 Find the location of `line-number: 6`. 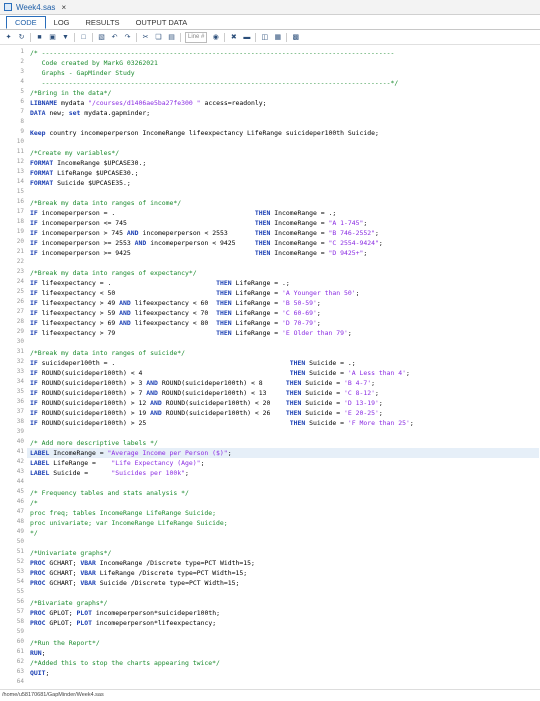

line-number: 6 is located at coordinates (22, 101).